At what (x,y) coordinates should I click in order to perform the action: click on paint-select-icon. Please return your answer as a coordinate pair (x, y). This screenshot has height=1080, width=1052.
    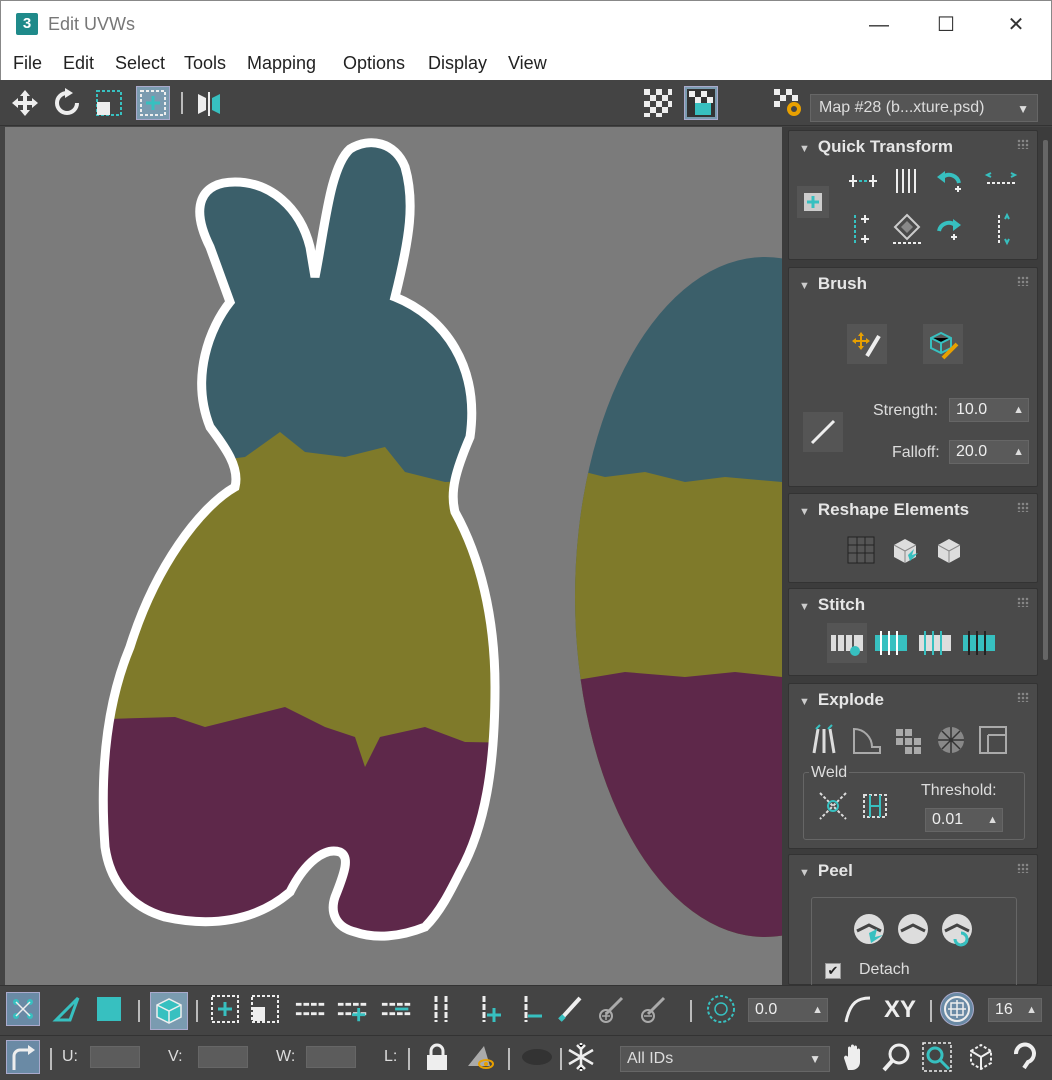
    Looking at the image, I should click on (571, 1009).